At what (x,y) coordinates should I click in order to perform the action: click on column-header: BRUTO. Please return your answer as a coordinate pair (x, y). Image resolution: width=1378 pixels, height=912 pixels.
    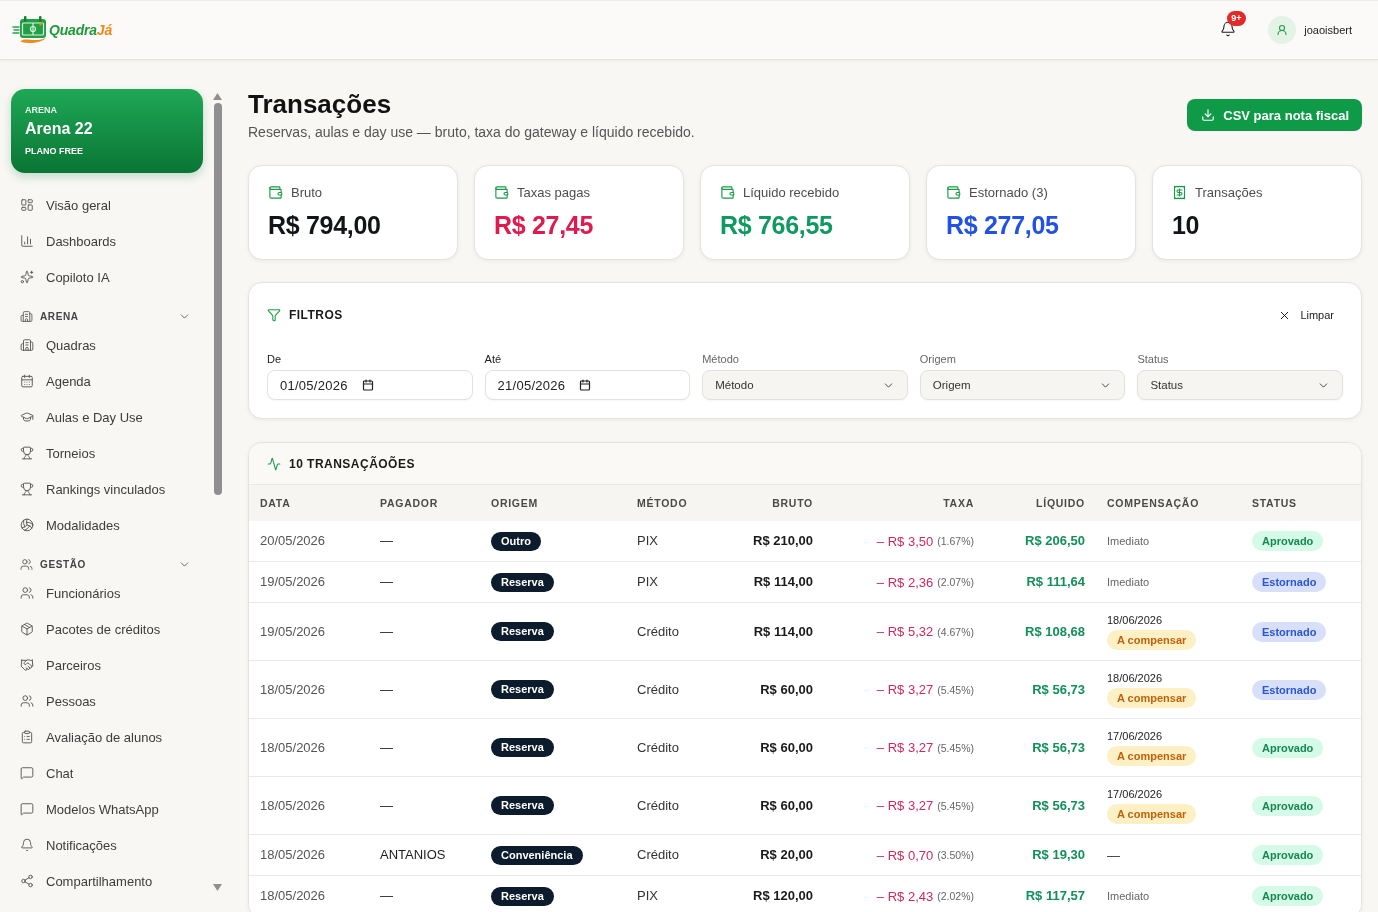
    Looking at the image, I should click on (792, 503).